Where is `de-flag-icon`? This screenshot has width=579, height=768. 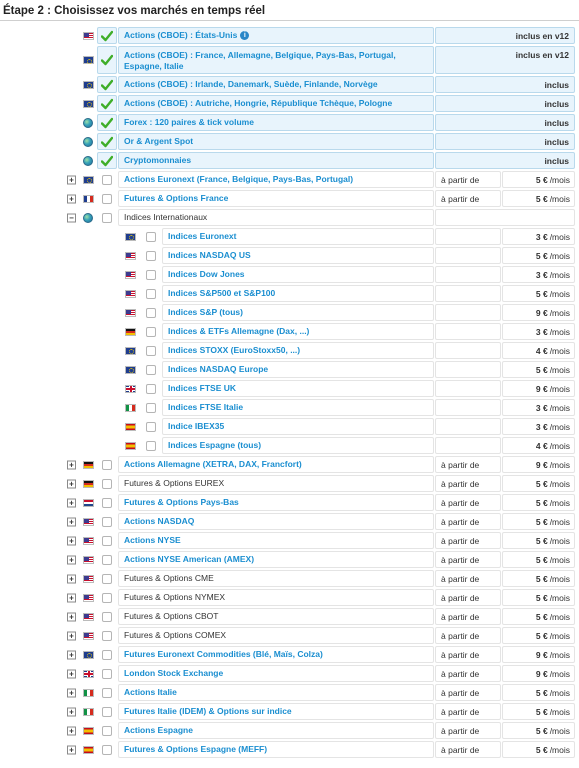 de-flag-icon is located at coordinates (88, 483).